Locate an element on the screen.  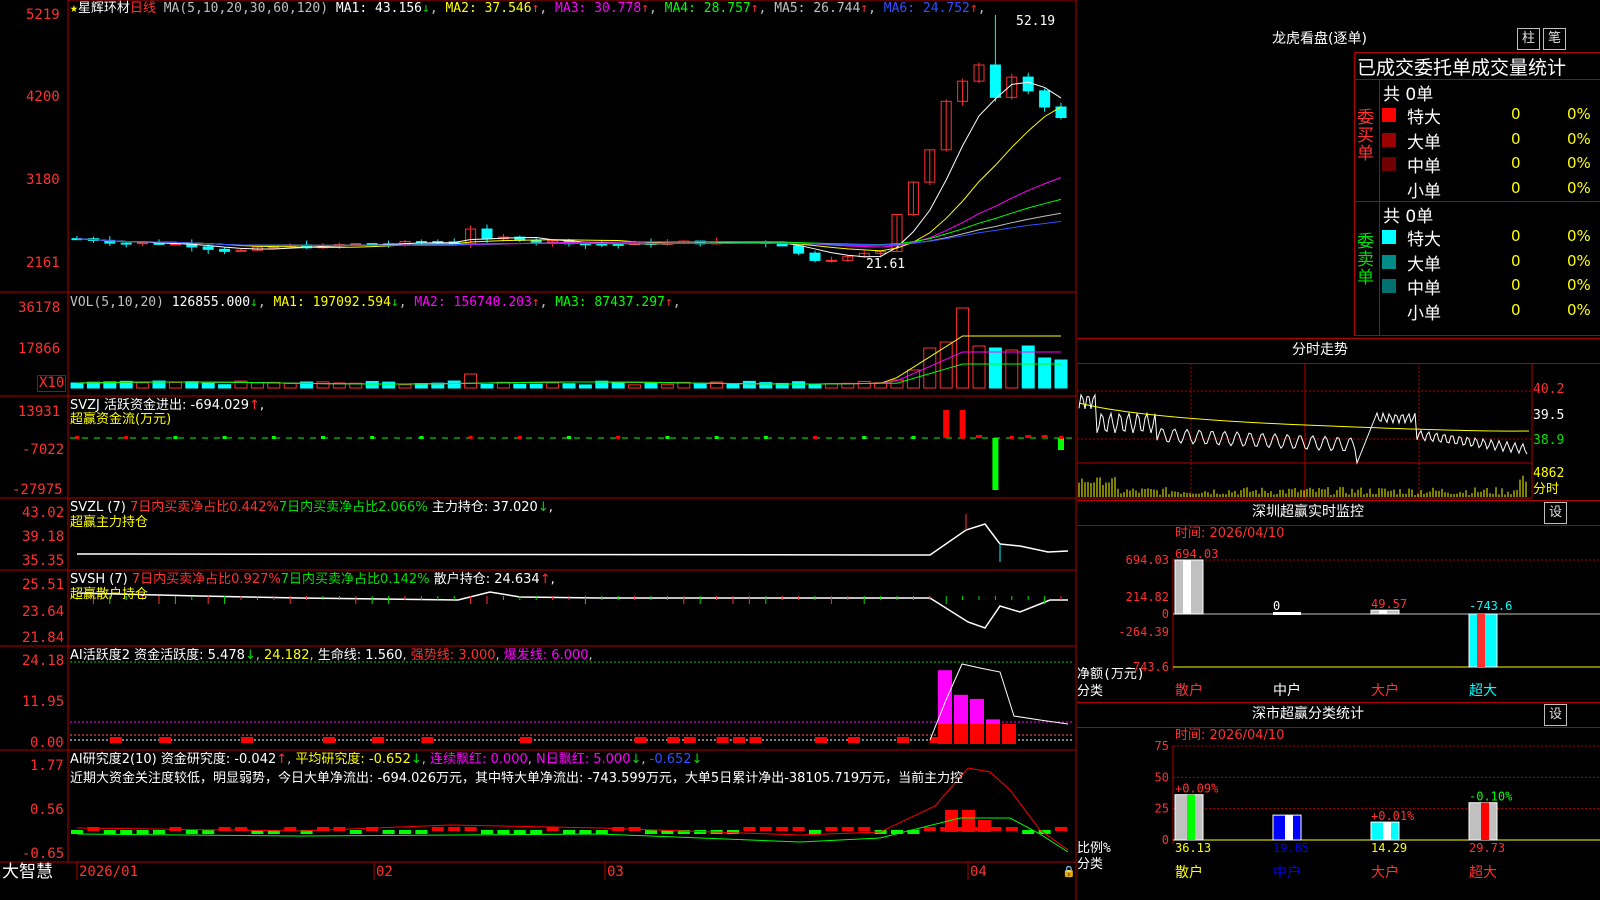
ai1-ytick: 24.18 is located at coordinates (43, 661).